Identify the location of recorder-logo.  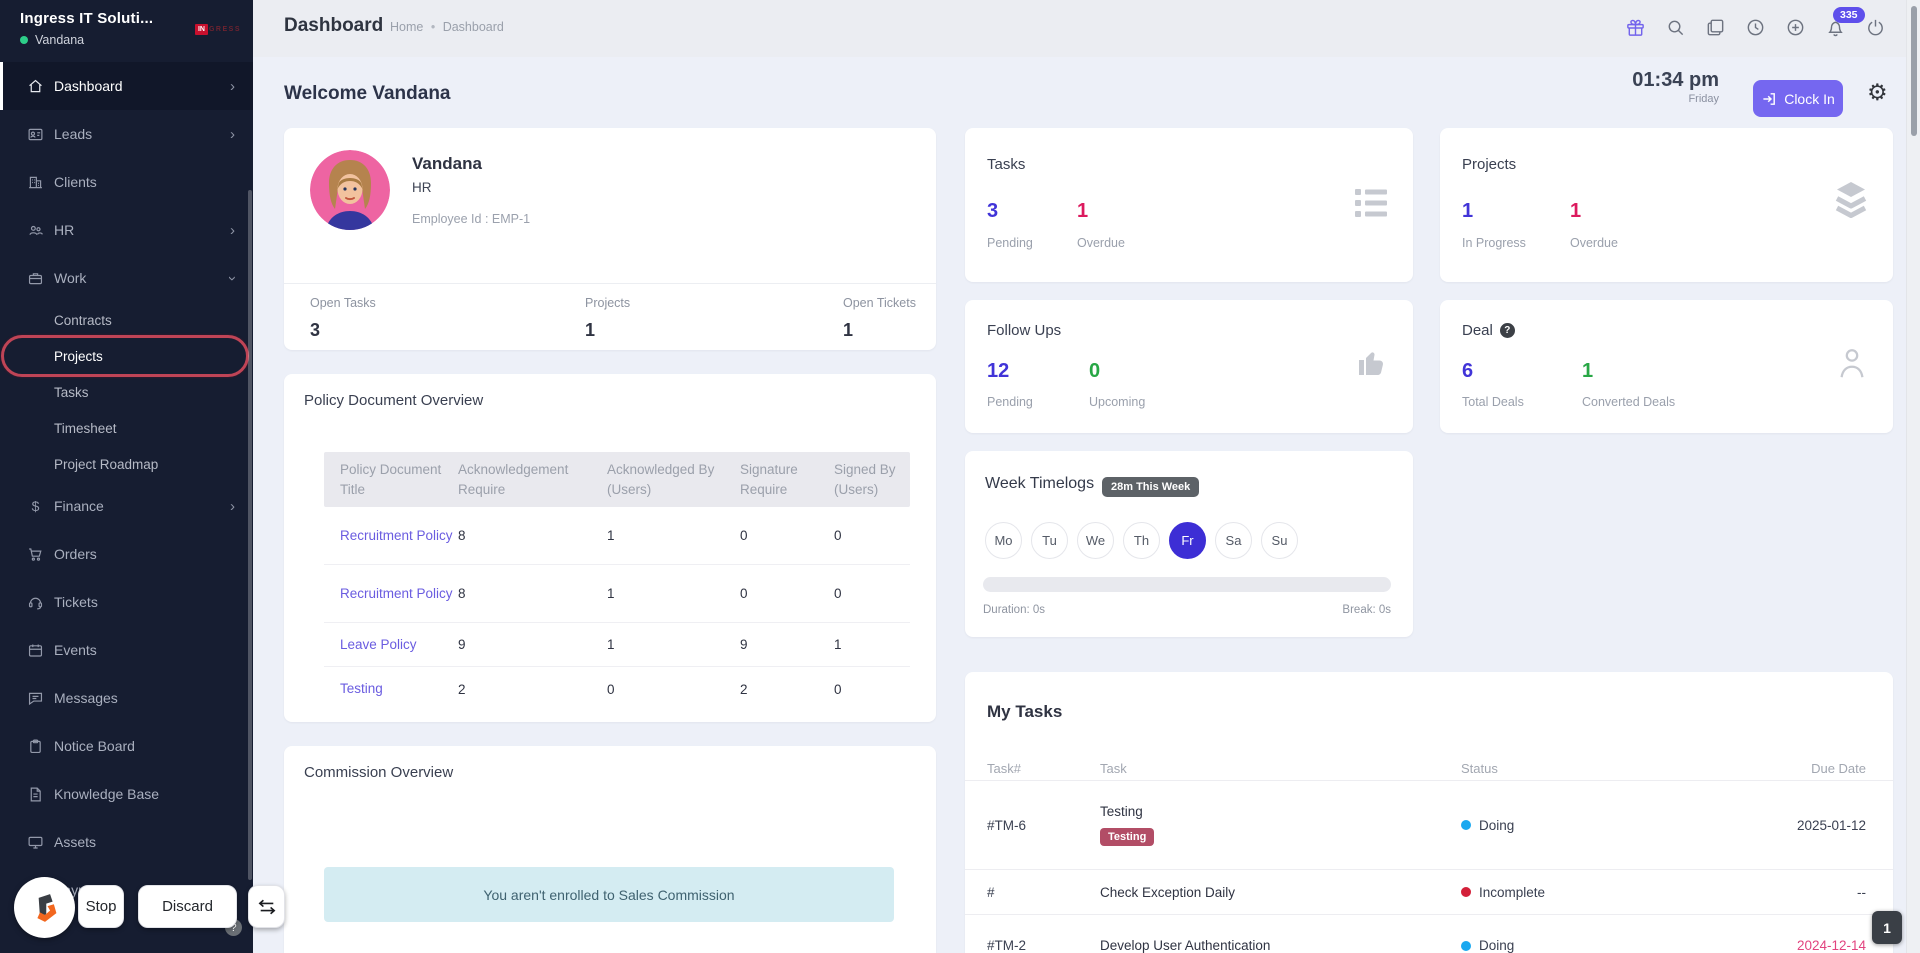
(44, 907).